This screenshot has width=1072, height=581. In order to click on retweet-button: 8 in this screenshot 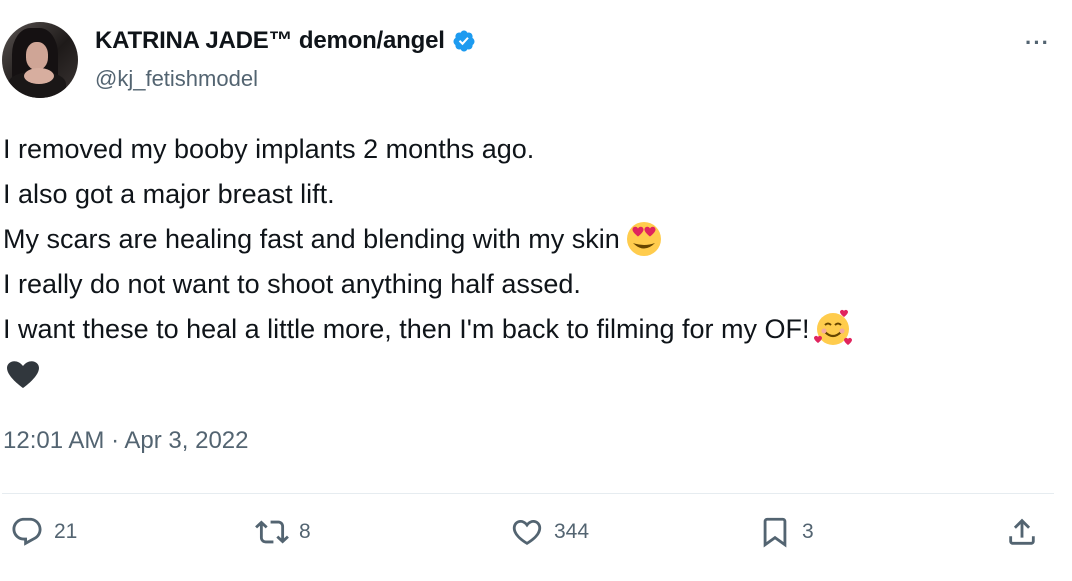, I will do `click(283, 532)`.